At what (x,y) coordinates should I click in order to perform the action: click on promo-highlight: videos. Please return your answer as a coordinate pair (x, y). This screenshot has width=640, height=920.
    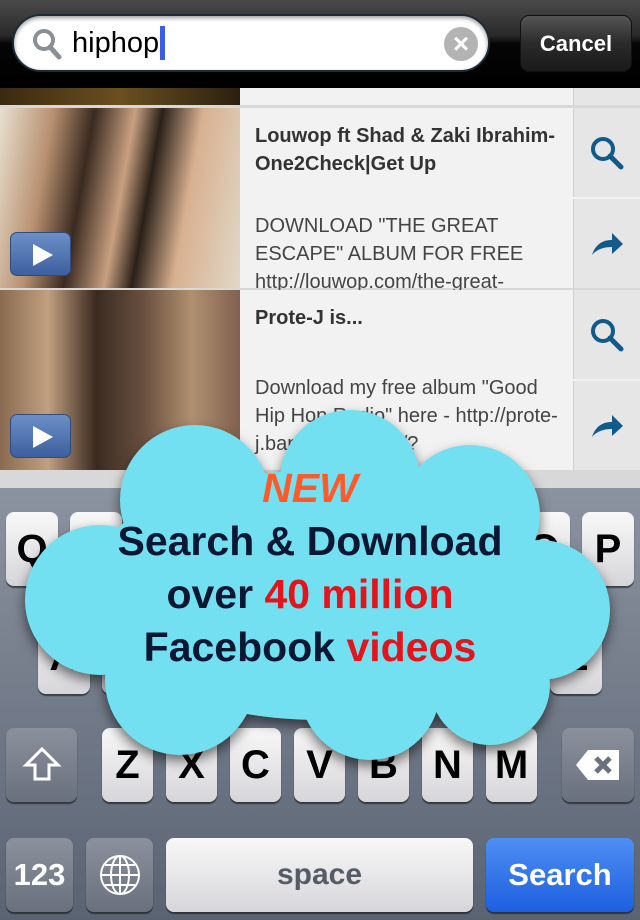
    Looking at the image, I should click on (411, 647).